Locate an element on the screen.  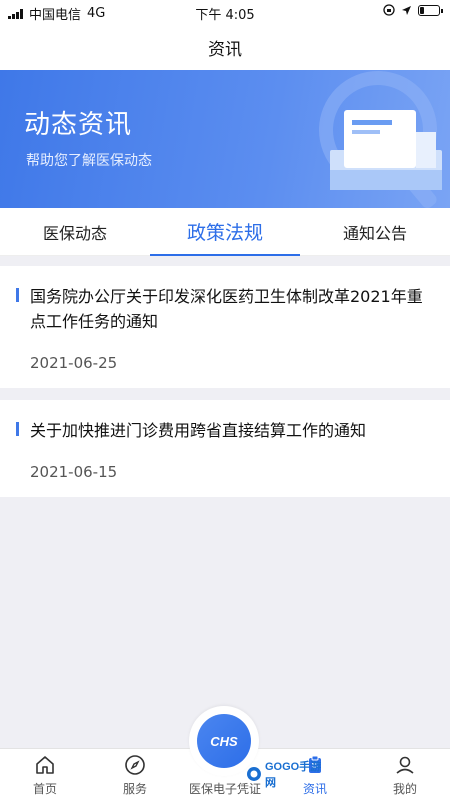
watermark-circle-icon is located at coordinates (253, 774).